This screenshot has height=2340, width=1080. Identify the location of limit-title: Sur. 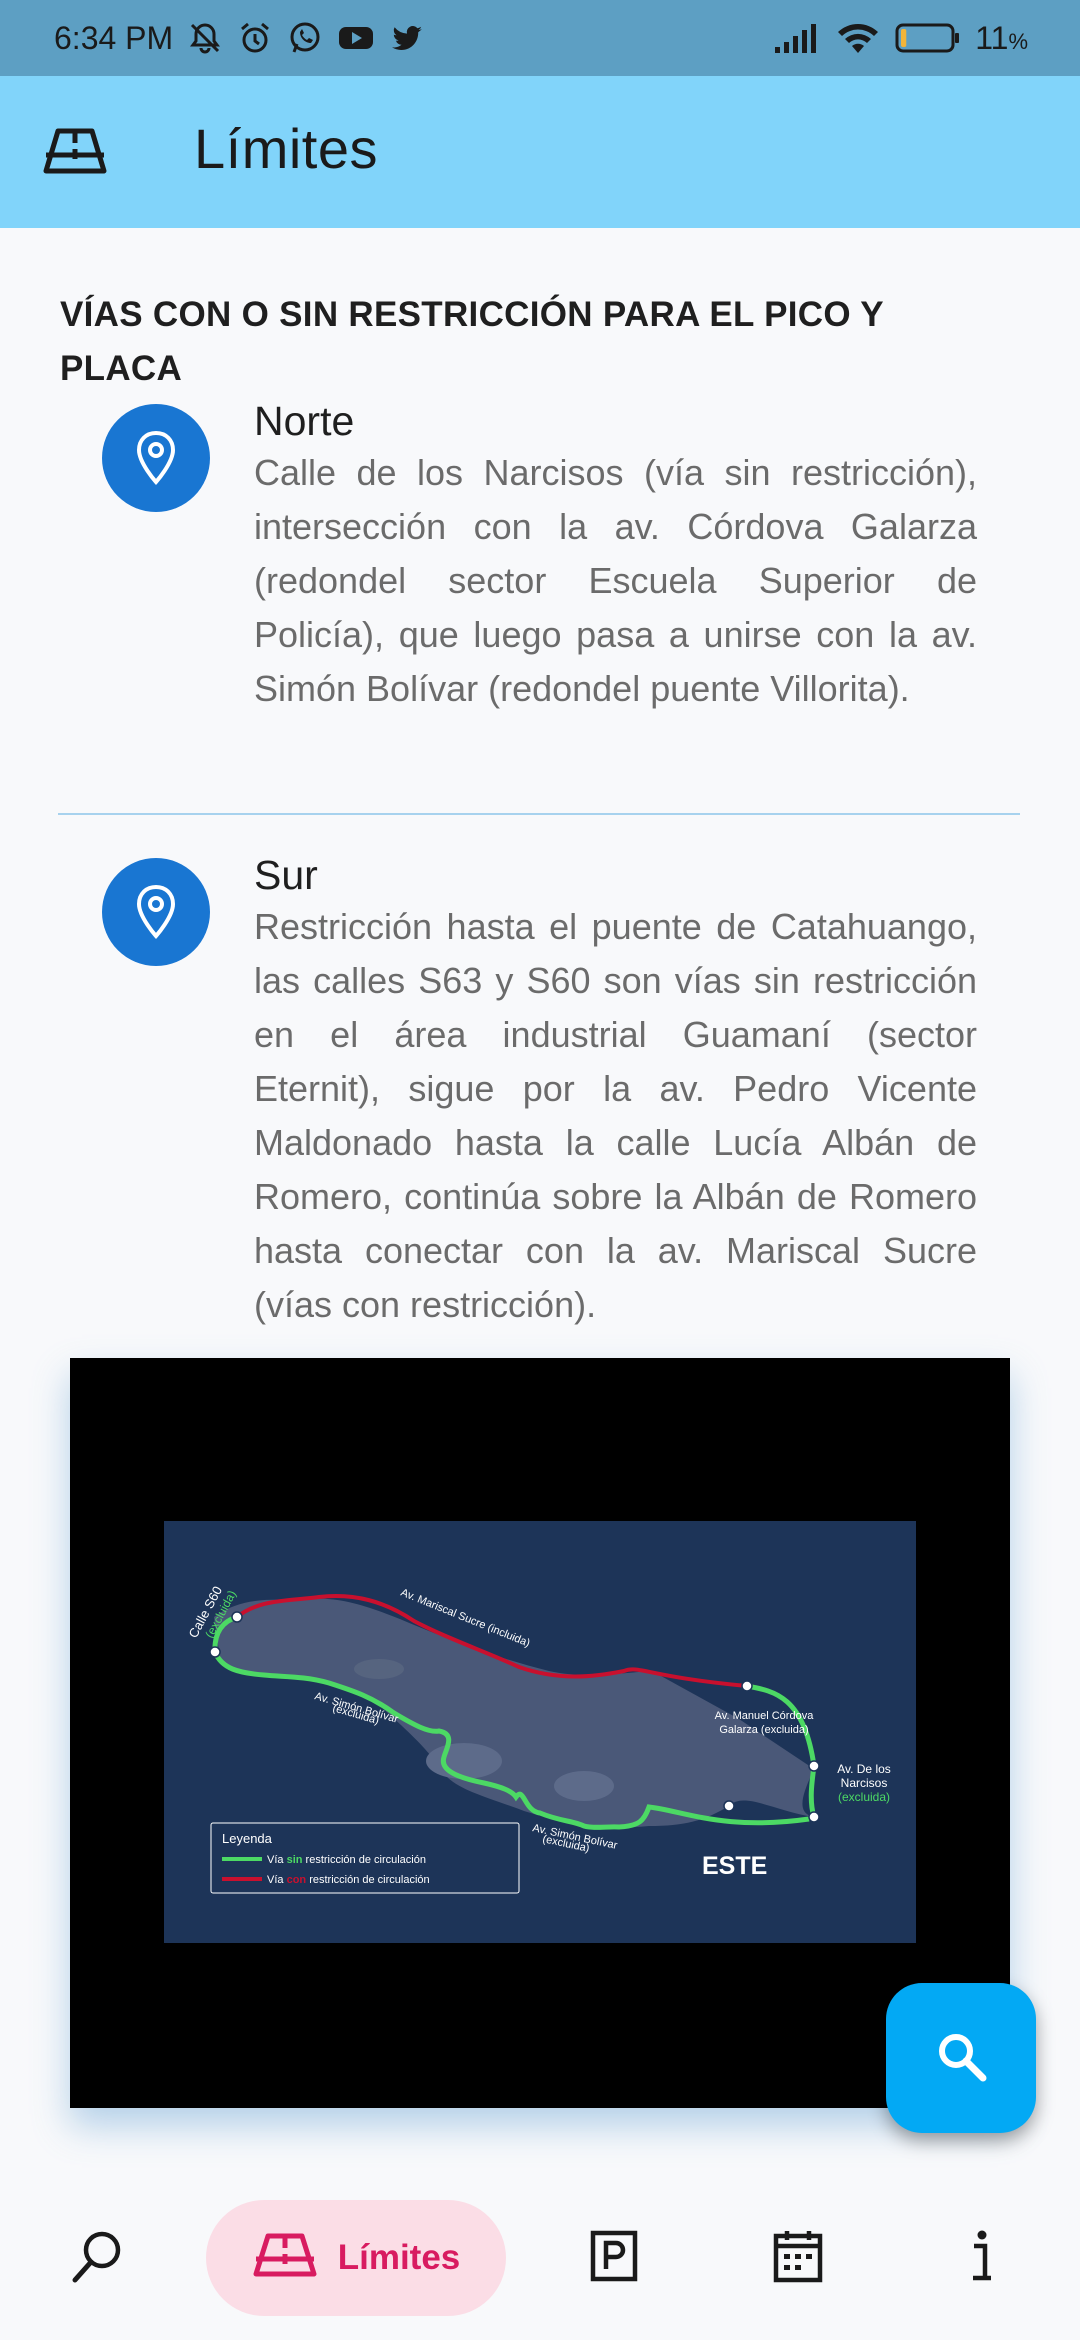
(286, 875).